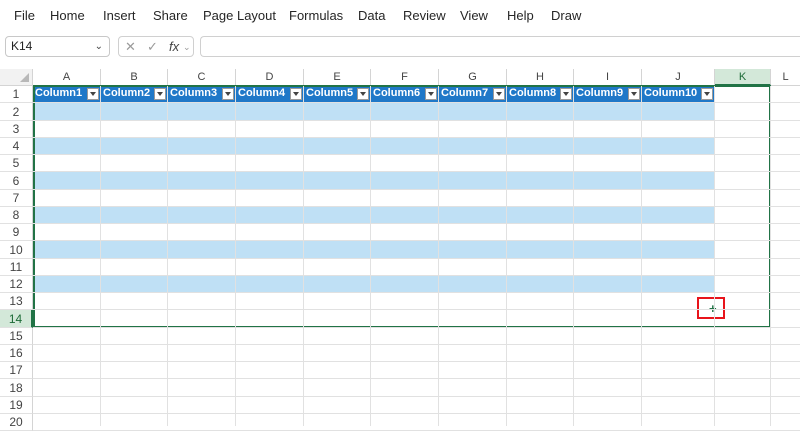  I want to click on menu-help: Help, so click(520, 15).